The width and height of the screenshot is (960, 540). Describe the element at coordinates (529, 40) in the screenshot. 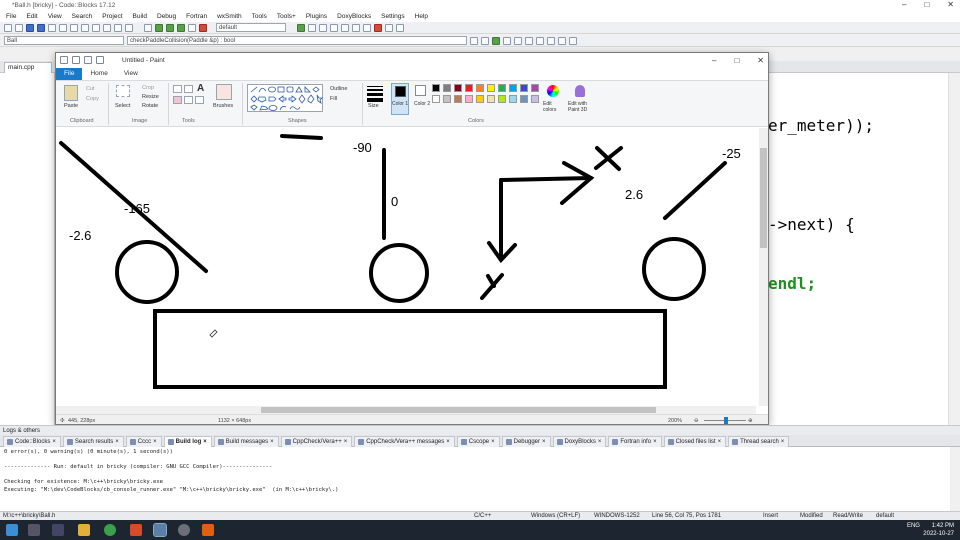

I see `match-case-icon` at that location.